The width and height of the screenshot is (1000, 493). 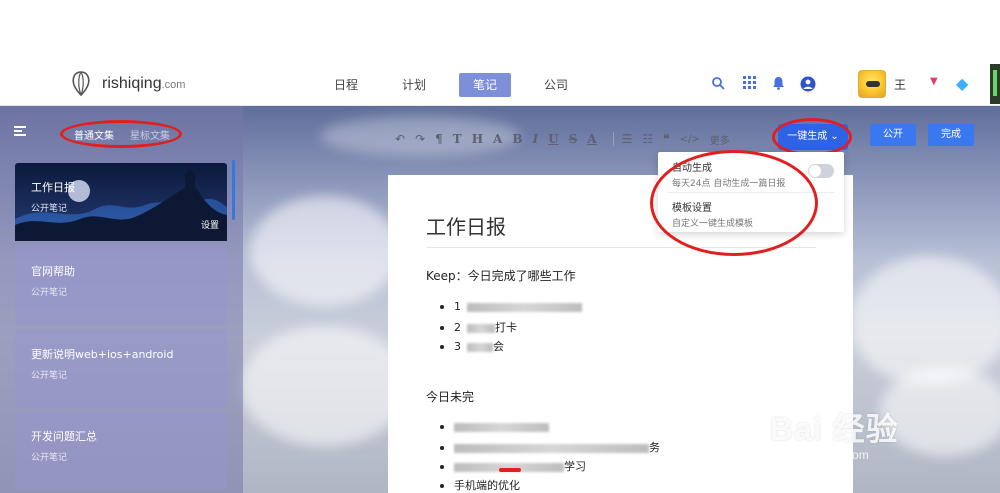 I want to click on underline-icon: U, so click(x=553, y=139).